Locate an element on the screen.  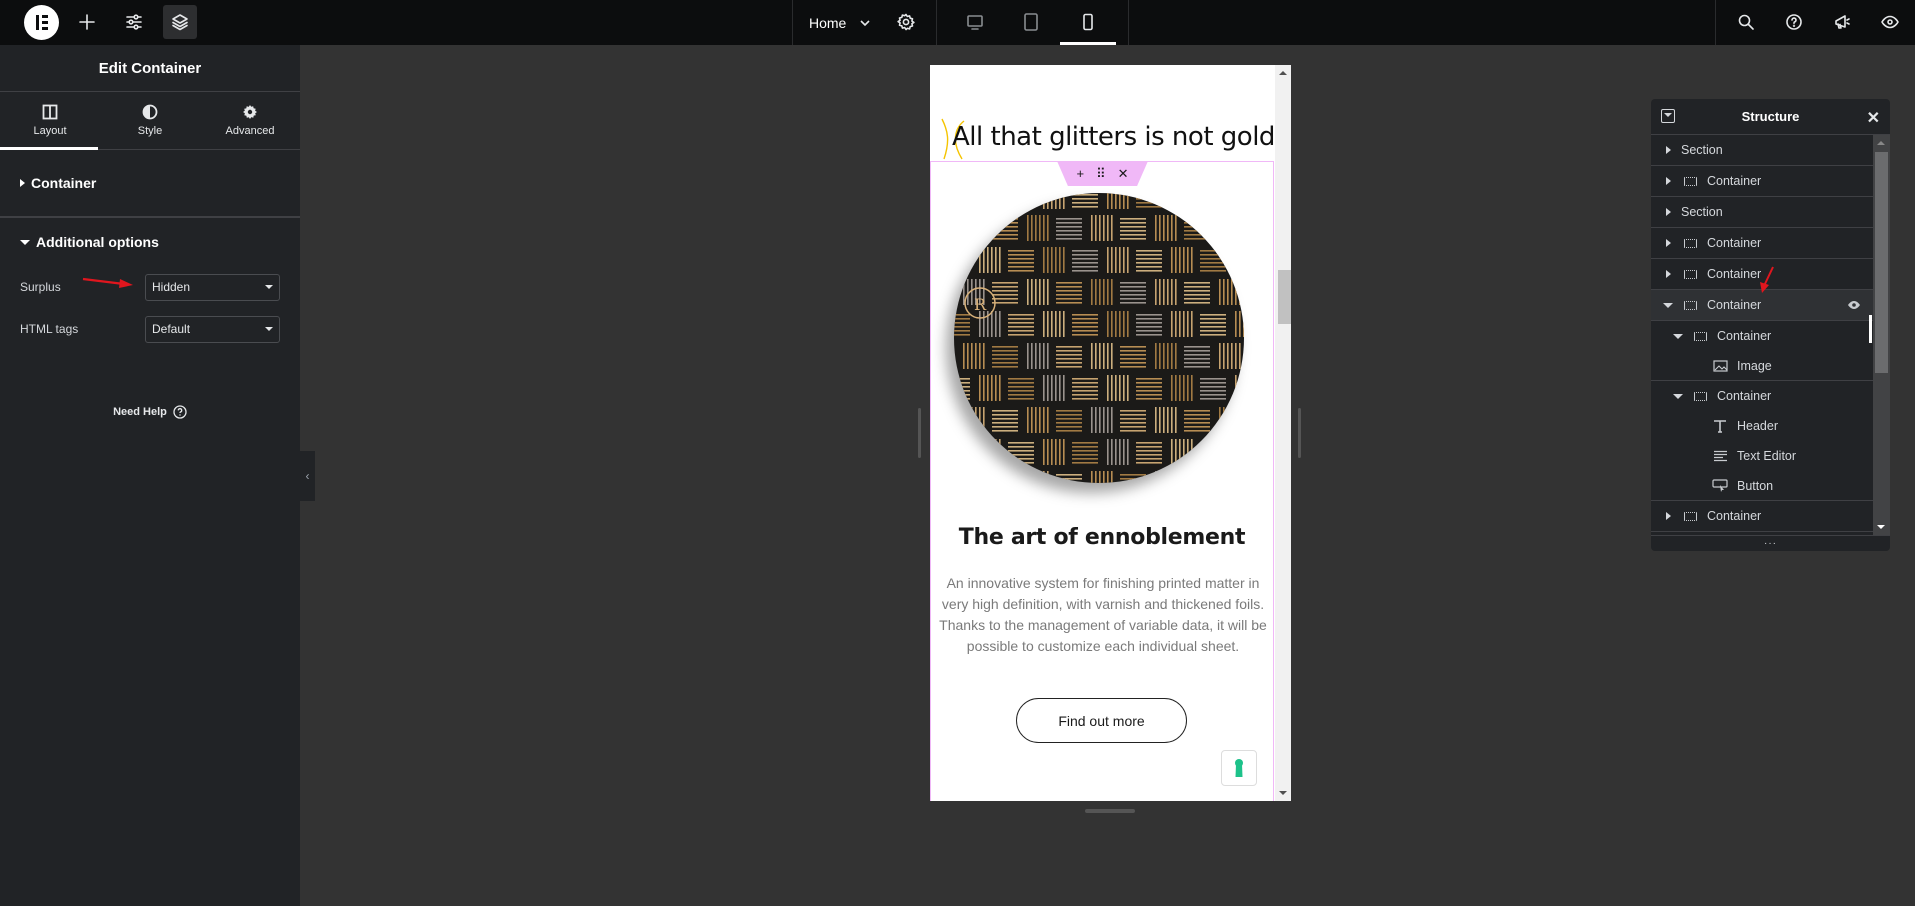
structure-button is located at coordinates (180, 22).